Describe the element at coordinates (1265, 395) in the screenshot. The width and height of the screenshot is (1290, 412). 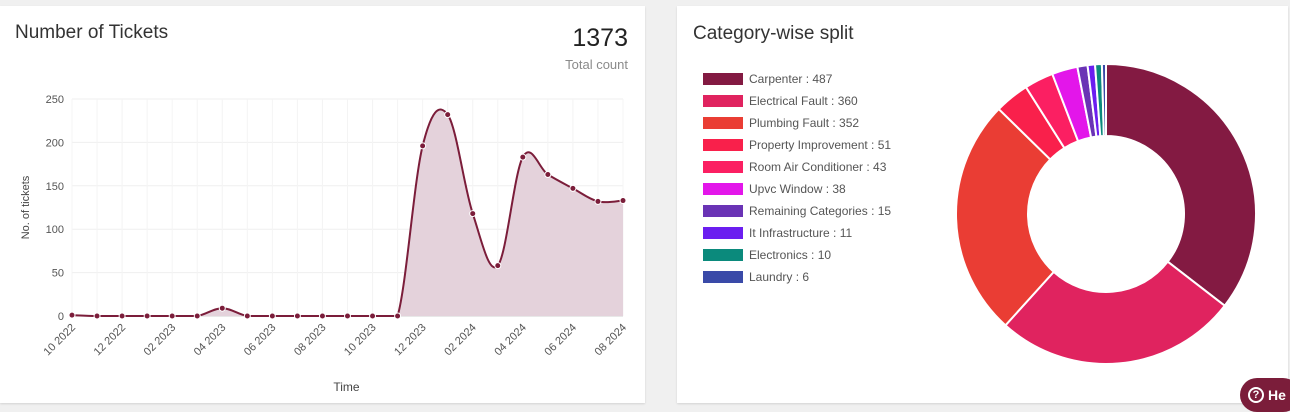
I see `help-button: ? He` at that location.